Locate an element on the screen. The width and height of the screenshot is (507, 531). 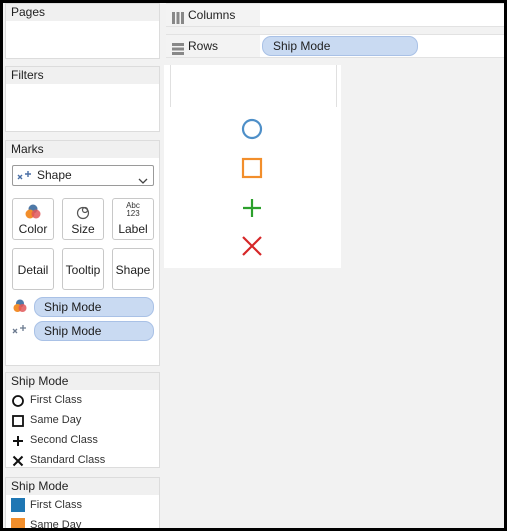
legend-item-label: Standard Class is located at coordinates (68, 460).